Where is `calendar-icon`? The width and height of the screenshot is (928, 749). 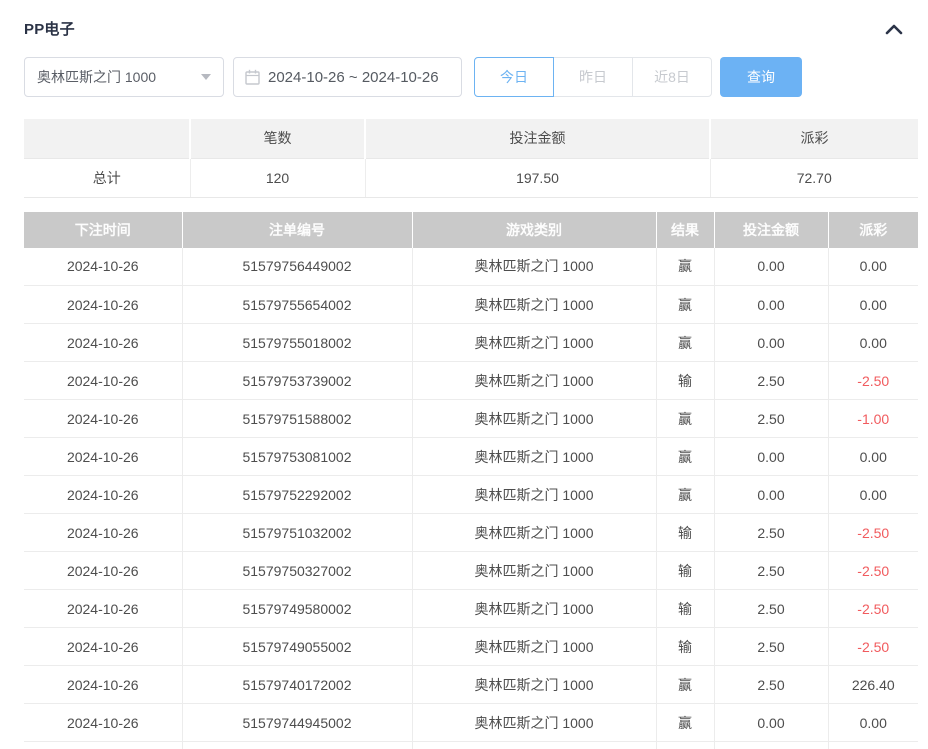 calendar-icon is located at coordinates (252, 77).